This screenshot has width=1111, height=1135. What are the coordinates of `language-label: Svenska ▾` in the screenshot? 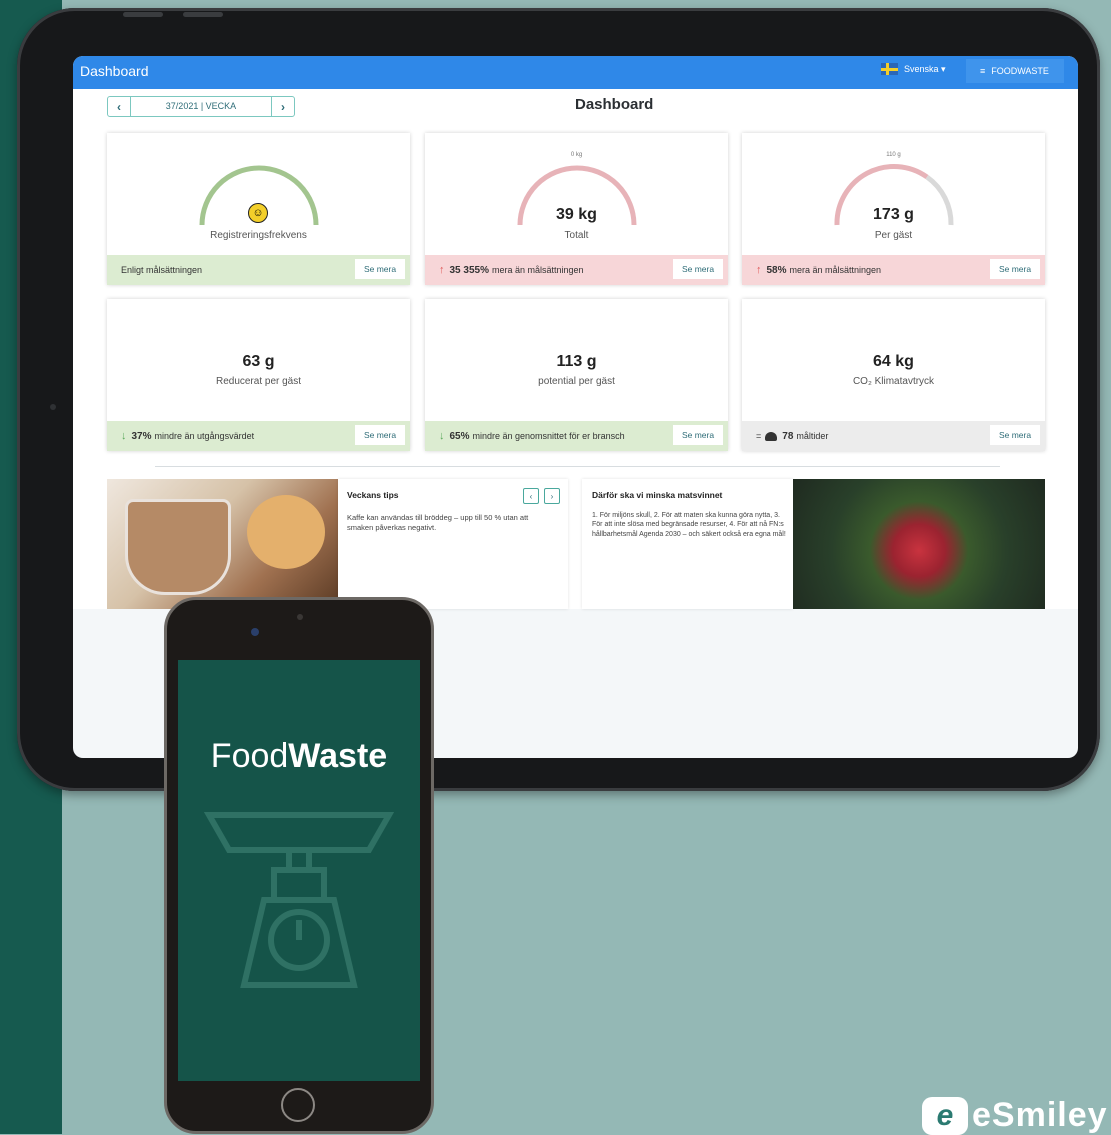 It's located at (925, 68).